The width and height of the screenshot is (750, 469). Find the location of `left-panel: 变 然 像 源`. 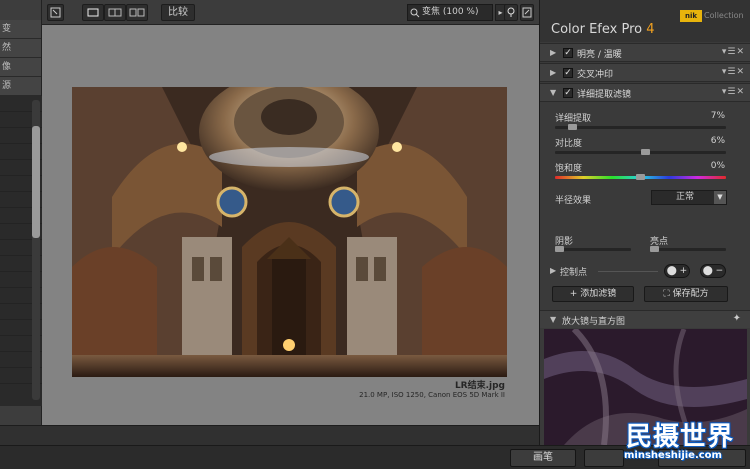

left-panel: 变 然 像 源 is located at coordinates (21, 234).